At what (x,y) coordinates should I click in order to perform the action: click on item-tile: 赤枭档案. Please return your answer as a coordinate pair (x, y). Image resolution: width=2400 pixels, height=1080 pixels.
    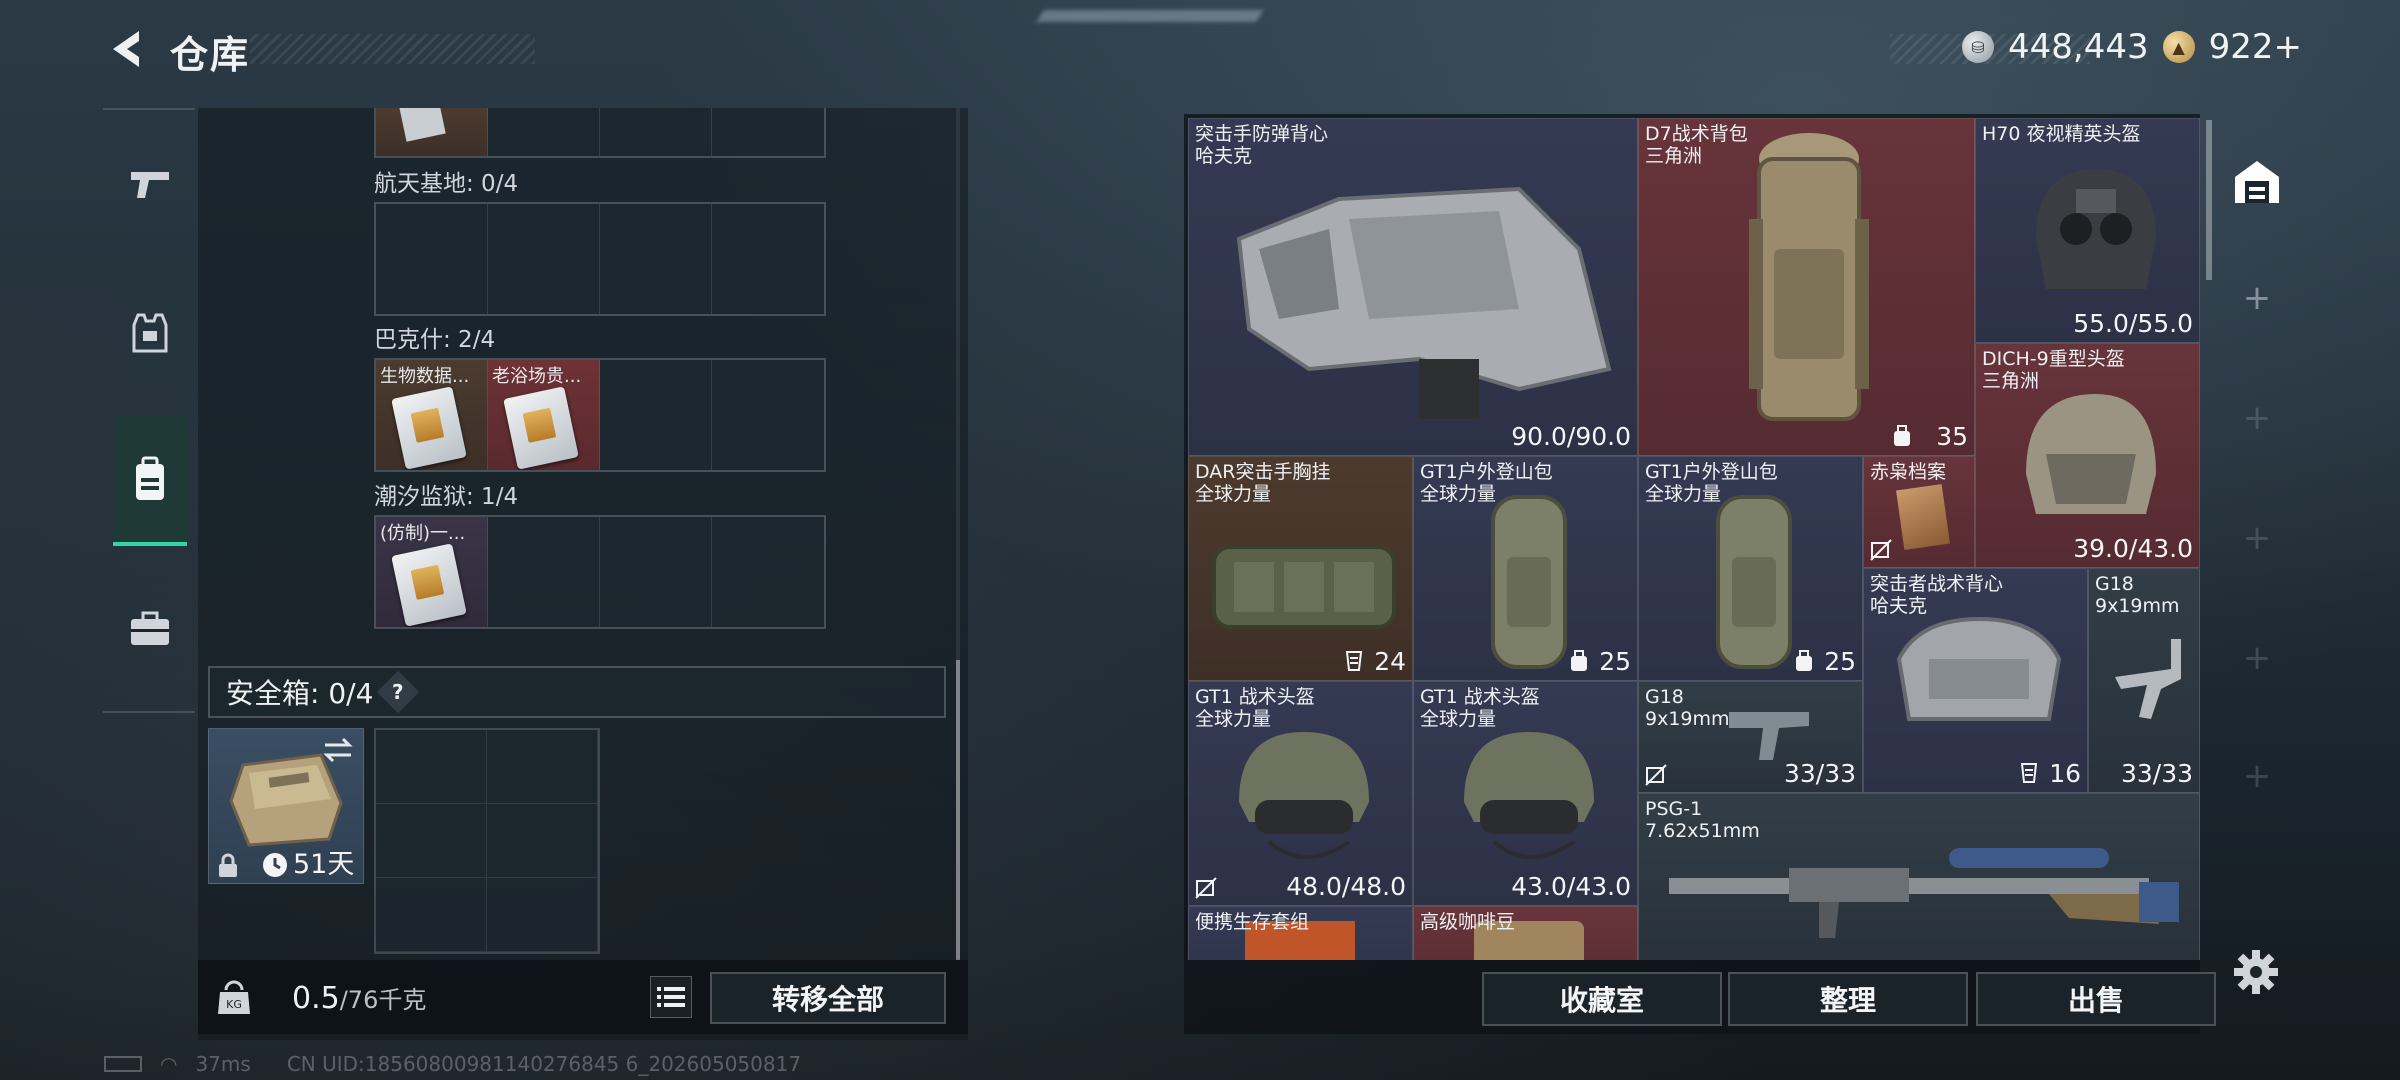
    Looking at the image, I should click on (1919, 512).